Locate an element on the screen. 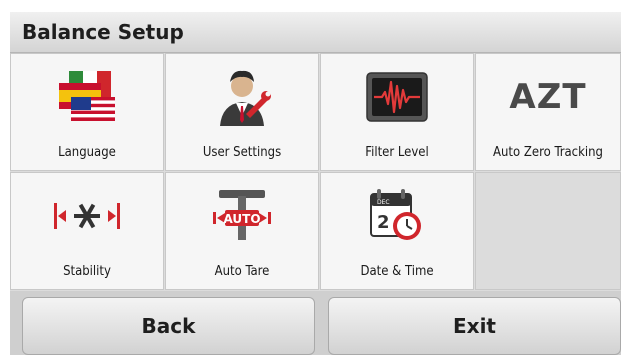 Image resolution: width=621 pixels, height=355 pixels. tile-label: Stability is located at coordinates (87, 271).